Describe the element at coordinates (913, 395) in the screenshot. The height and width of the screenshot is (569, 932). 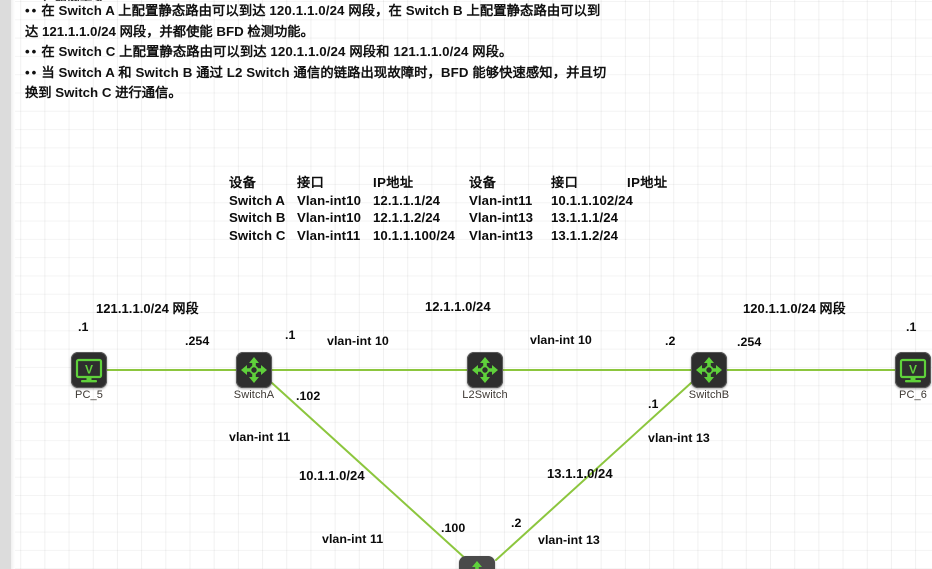
I see `node-pc6-label: PC_6` at that location.